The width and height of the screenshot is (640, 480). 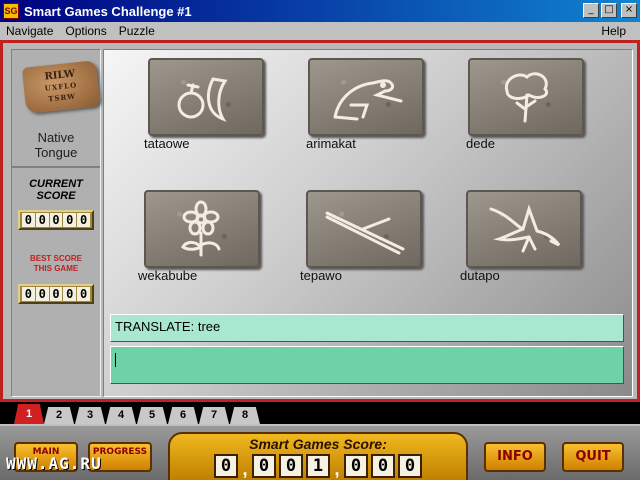 I want to click on score-title: Smart Games Score:, so click(x=318, y=444).